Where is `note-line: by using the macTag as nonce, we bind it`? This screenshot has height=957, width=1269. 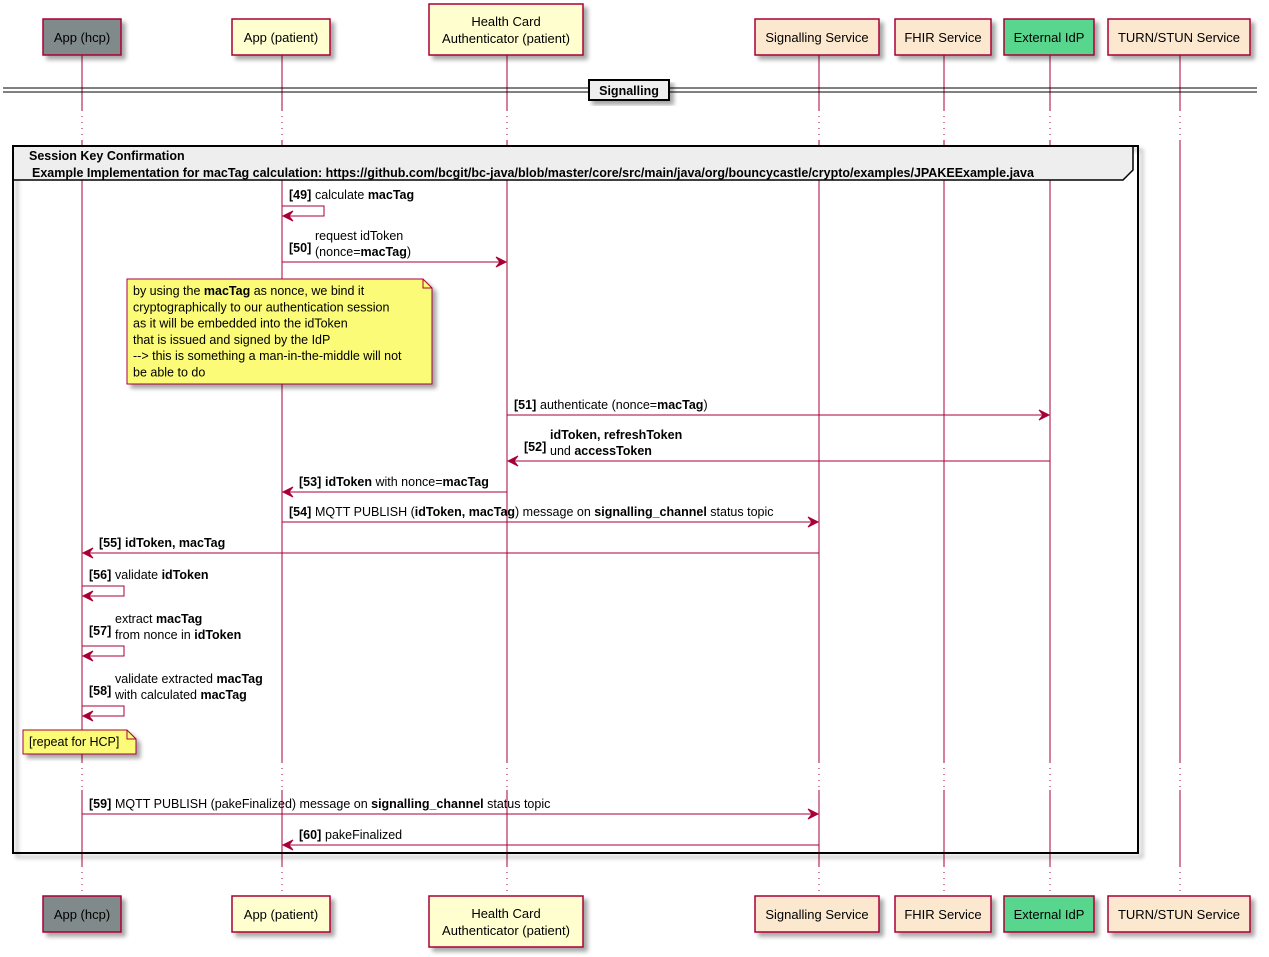
note-line: by using the macTag as nonce, we bind it is located at coordinates (249, 291).